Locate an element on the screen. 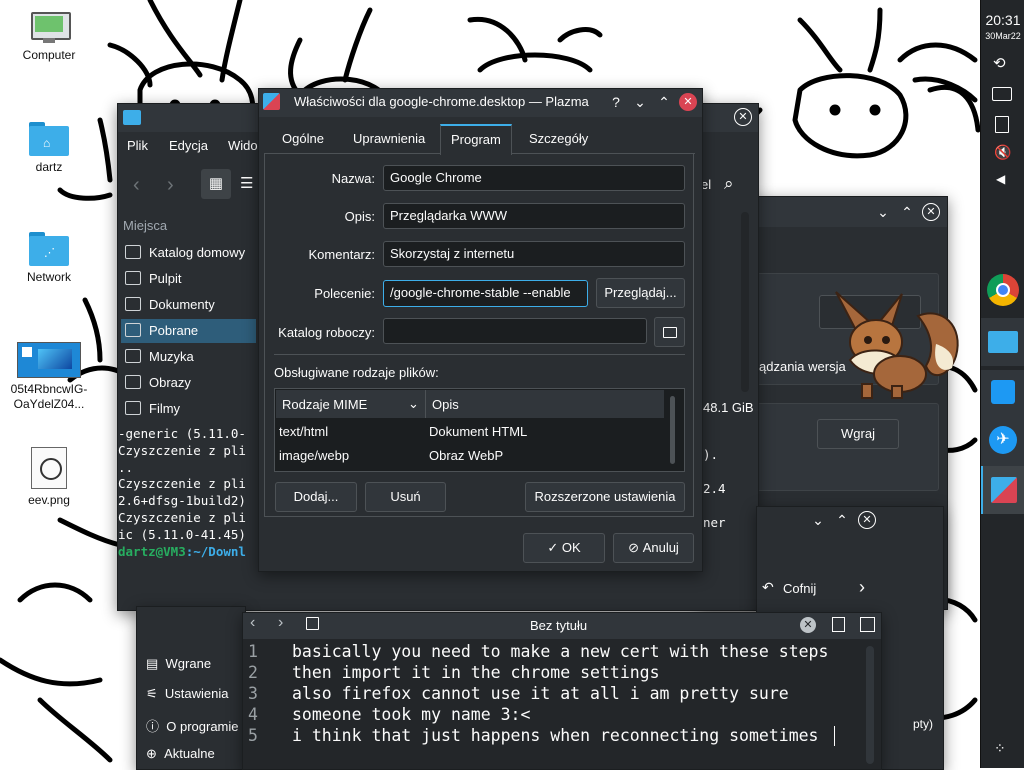 This screenshot has height=770, width=1024. eevee-image is located at coordinates (897, 345).